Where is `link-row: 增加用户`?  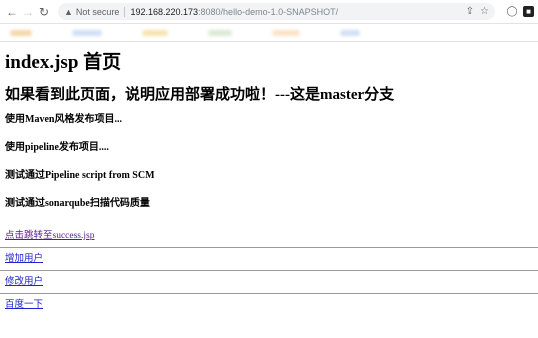
link-row: 增加用户 is located at coordinates (269, 259).